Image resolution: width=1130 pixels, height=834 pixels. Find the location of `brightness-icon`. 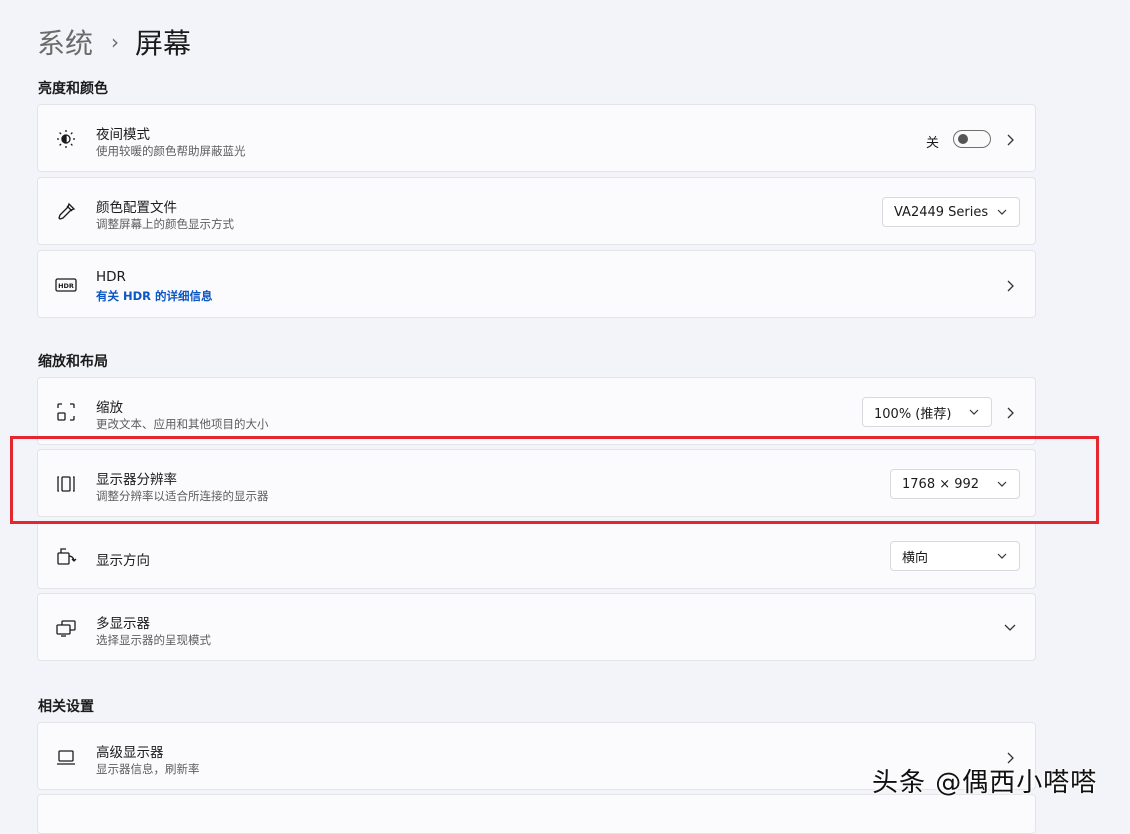

brightness-icon is located at coordinates (66, 139).